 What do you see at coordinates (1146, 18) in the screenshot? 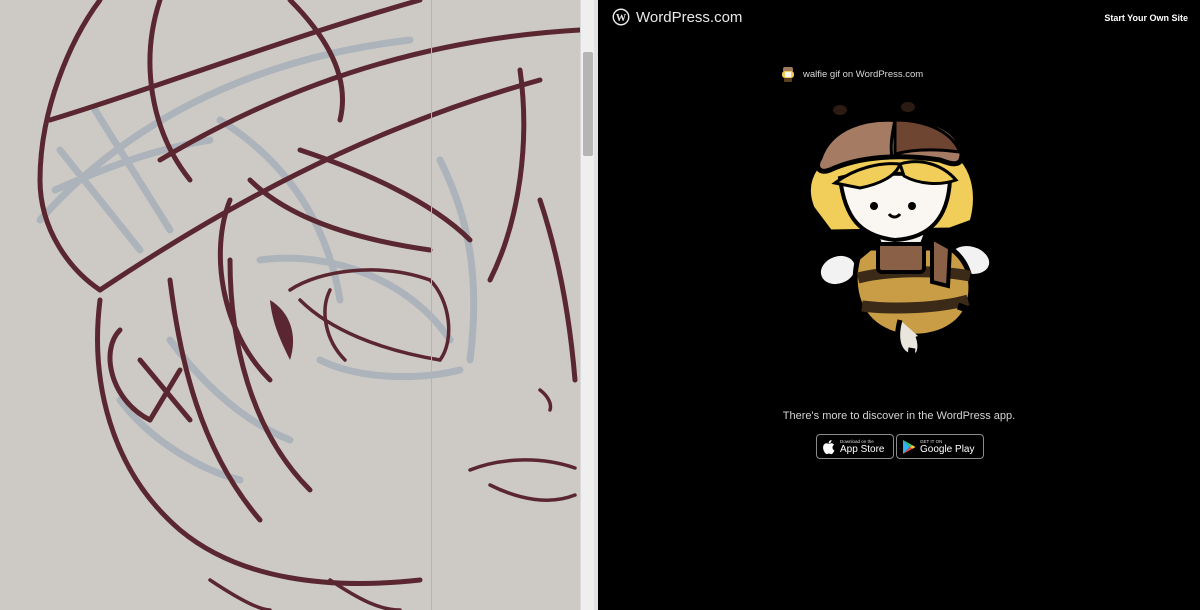
I see `start-site-link: Start Your Own Site` at bounding box center [1146, 18].